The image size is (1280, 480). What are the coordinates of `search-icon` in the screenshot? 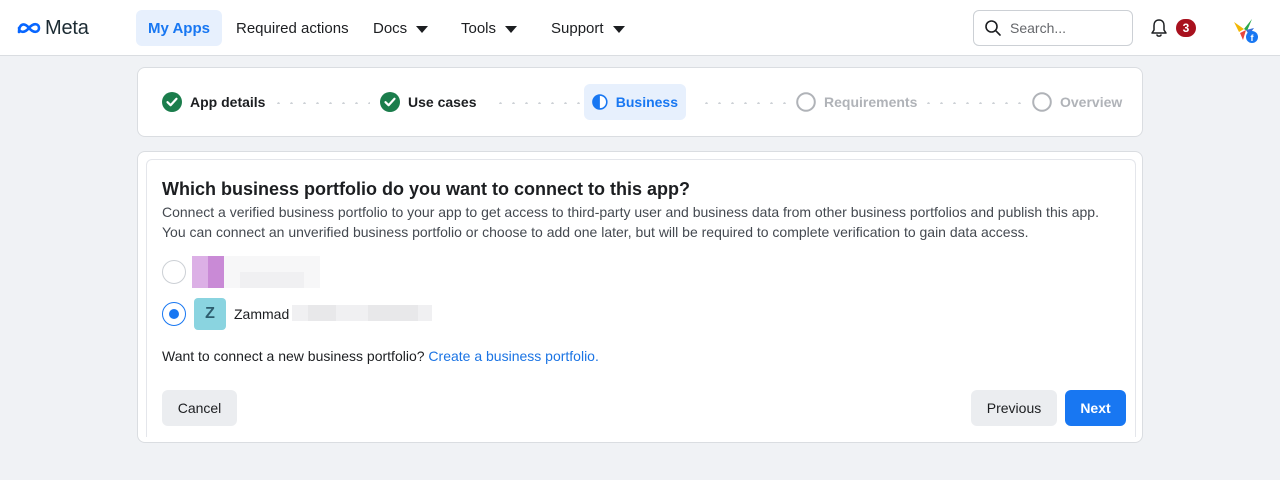 It's located at (993, 28).